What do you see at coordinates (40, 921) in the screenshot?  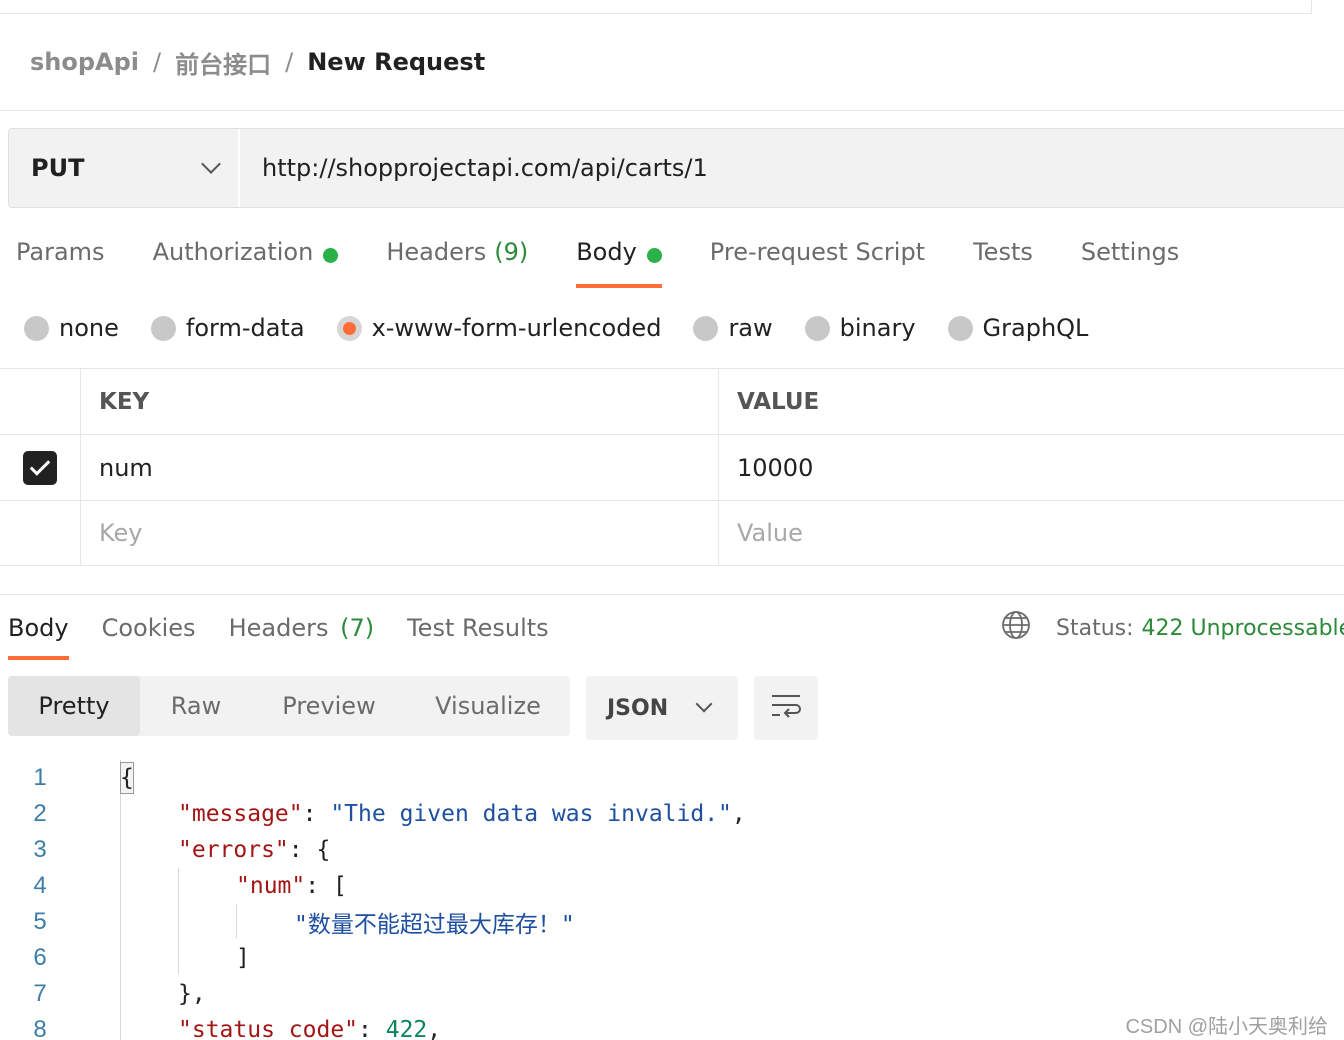 I see `line-number: 5` at bounding box center [40, 921].